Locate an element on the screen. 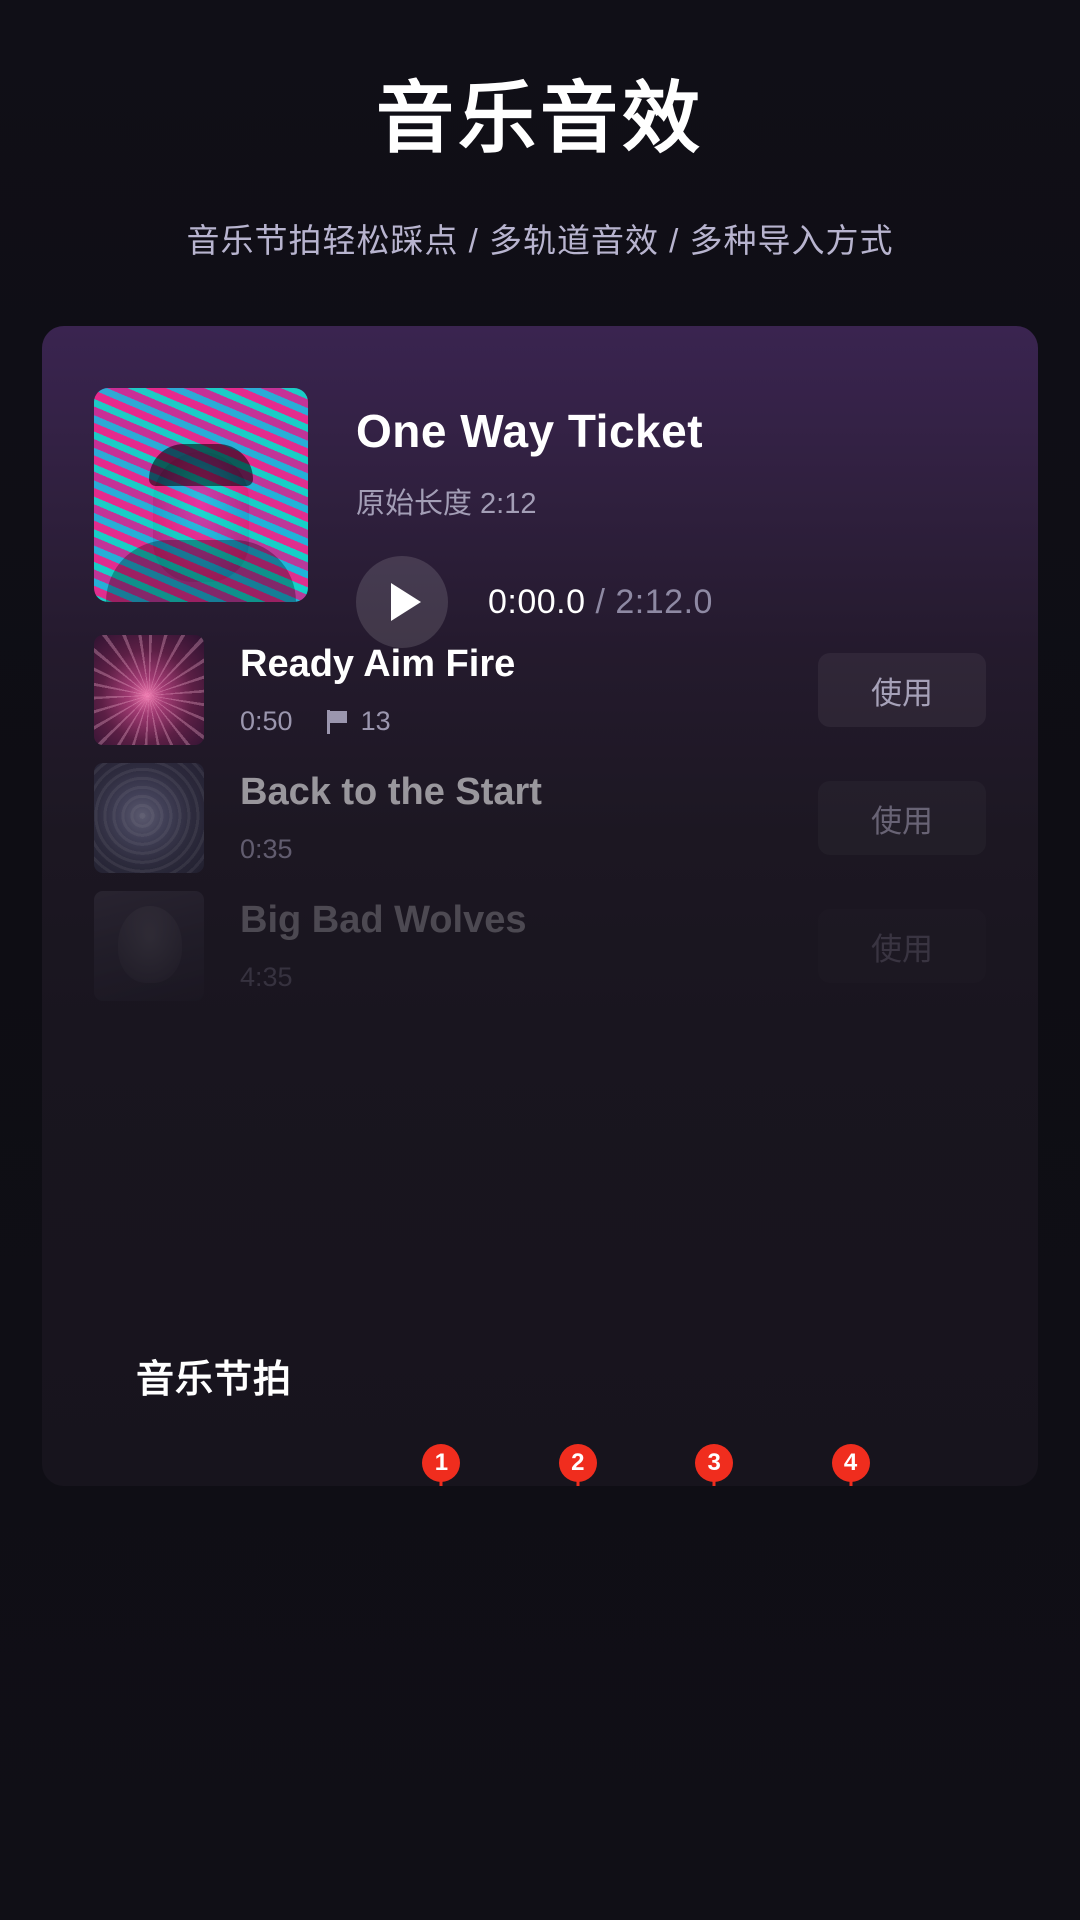 This screenshot has width=1080, height=1920. now-playing-section: One Way Ticket 原始长度 2:12 0:00.0 / 2:12.0 is located at coordinates (403, 518).